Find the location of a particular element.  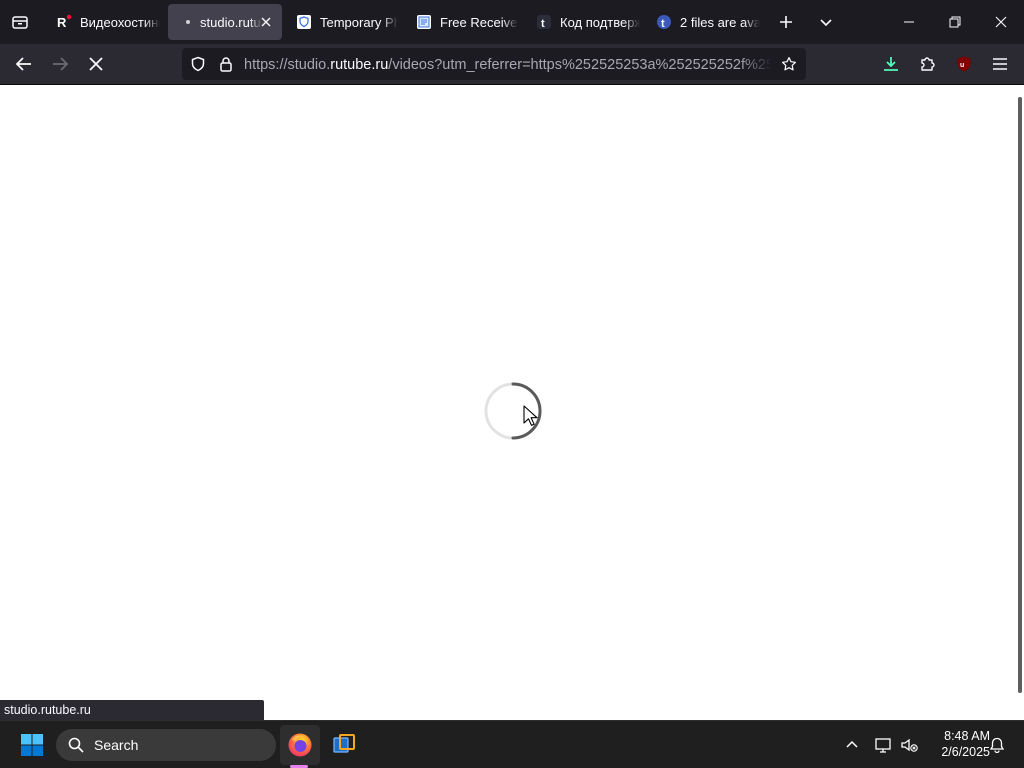

download-icon is located at coordinates (891, 64).